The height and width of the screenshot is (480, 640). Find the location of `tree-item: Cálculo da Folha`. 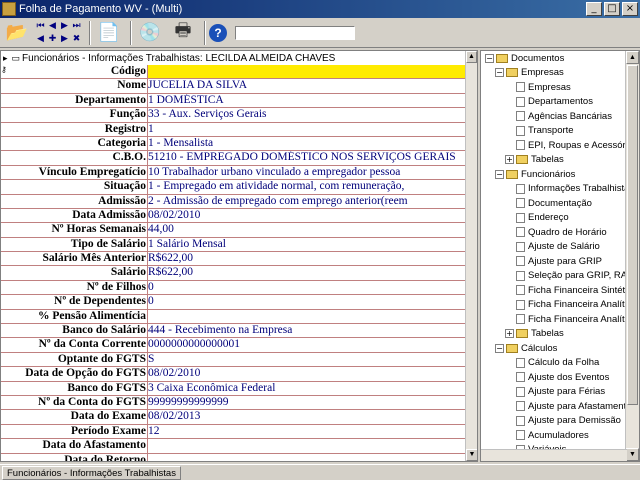

tree-item: Cálculo da Folha is located at coordinates (560, 363).